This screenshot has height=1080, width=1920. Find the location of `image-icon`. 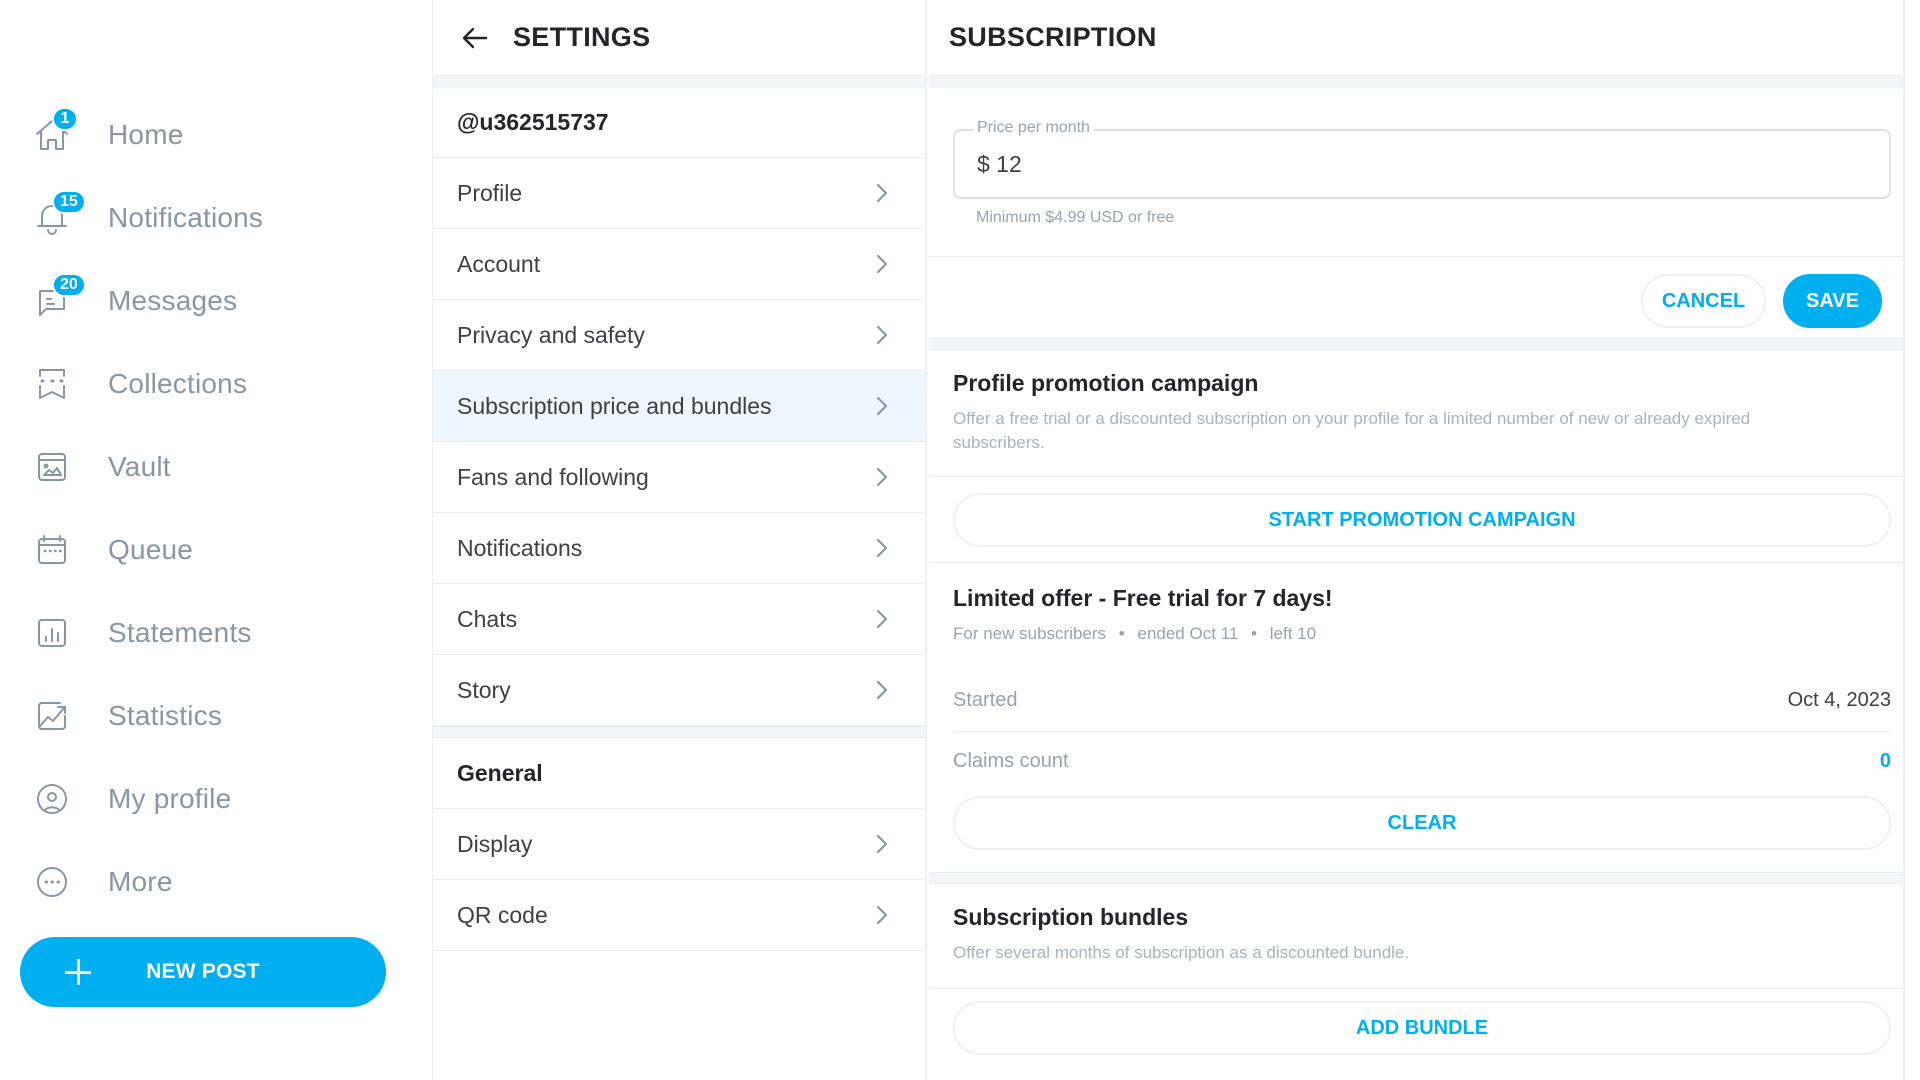

image-icon is located at coordinates (52, 467).